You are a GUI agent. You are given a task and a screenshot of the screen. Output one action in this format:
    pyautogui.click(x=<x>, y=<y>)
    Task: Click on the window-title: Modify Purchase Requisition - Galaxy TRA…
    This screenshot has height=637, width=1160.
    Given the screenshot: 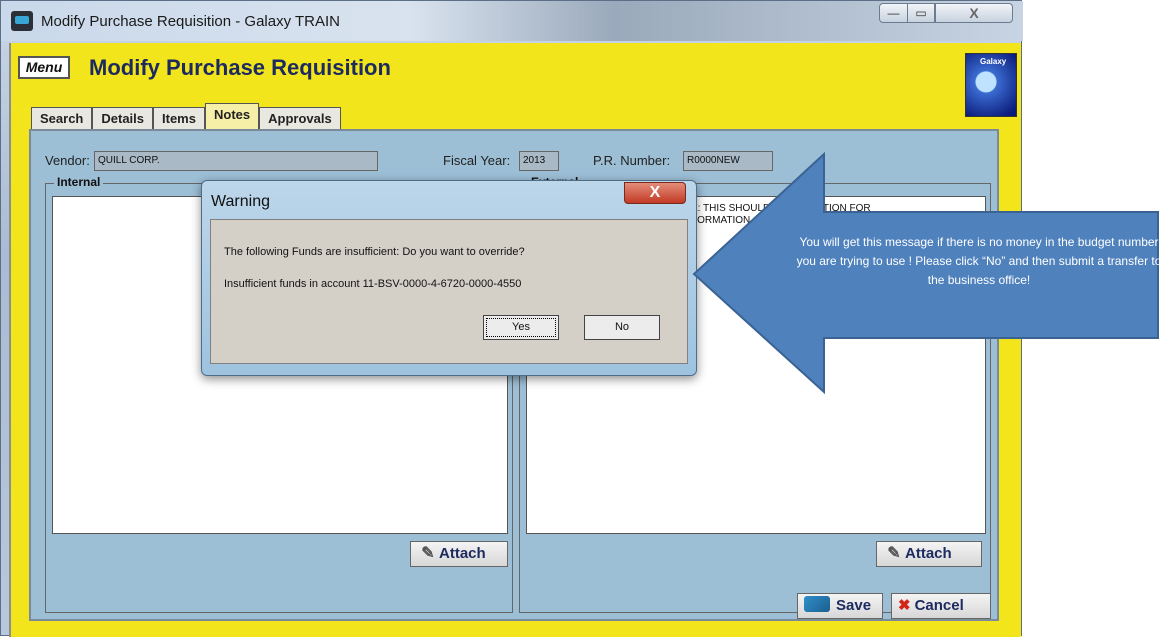 What is the action you would take?
    pyautogui.click(x=191, y=21)
    